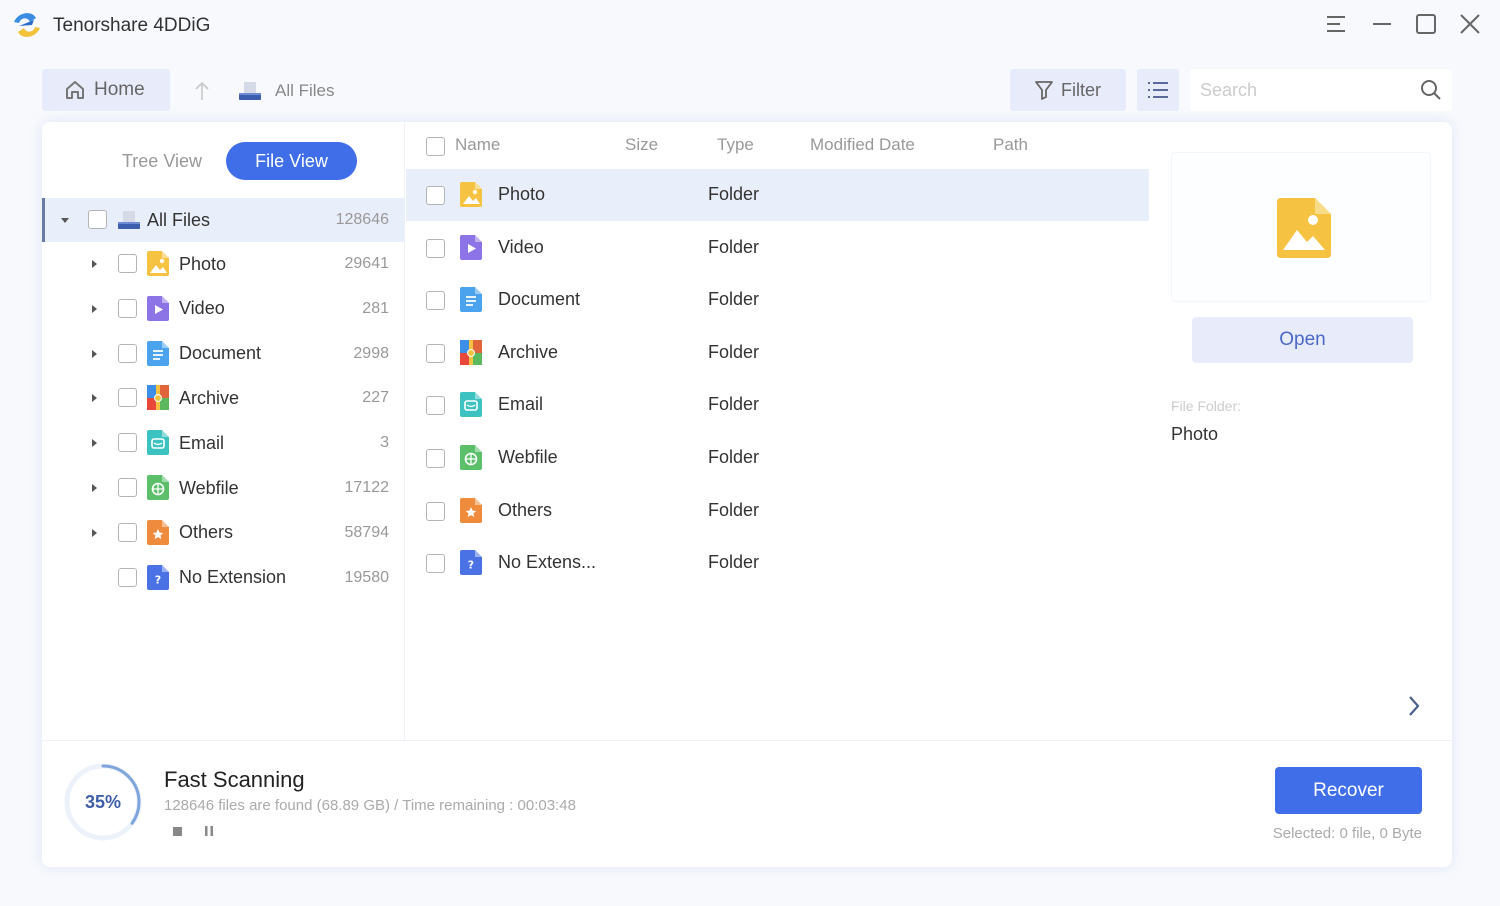 This screenshot has width=1500, height=906. I want to click on column-path: Path, so click(1010, 145).